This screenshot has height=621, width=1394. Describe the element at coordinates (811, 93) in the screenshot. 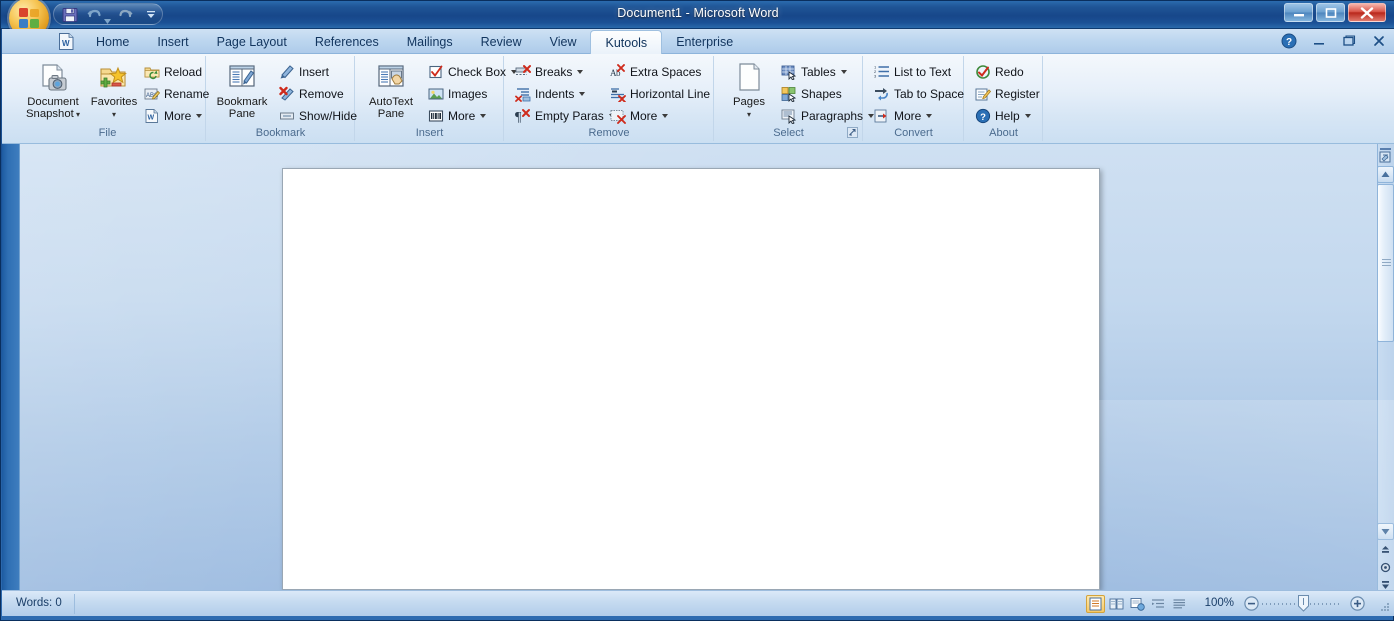

I see `select-shapes-button: Shapes` at that location.